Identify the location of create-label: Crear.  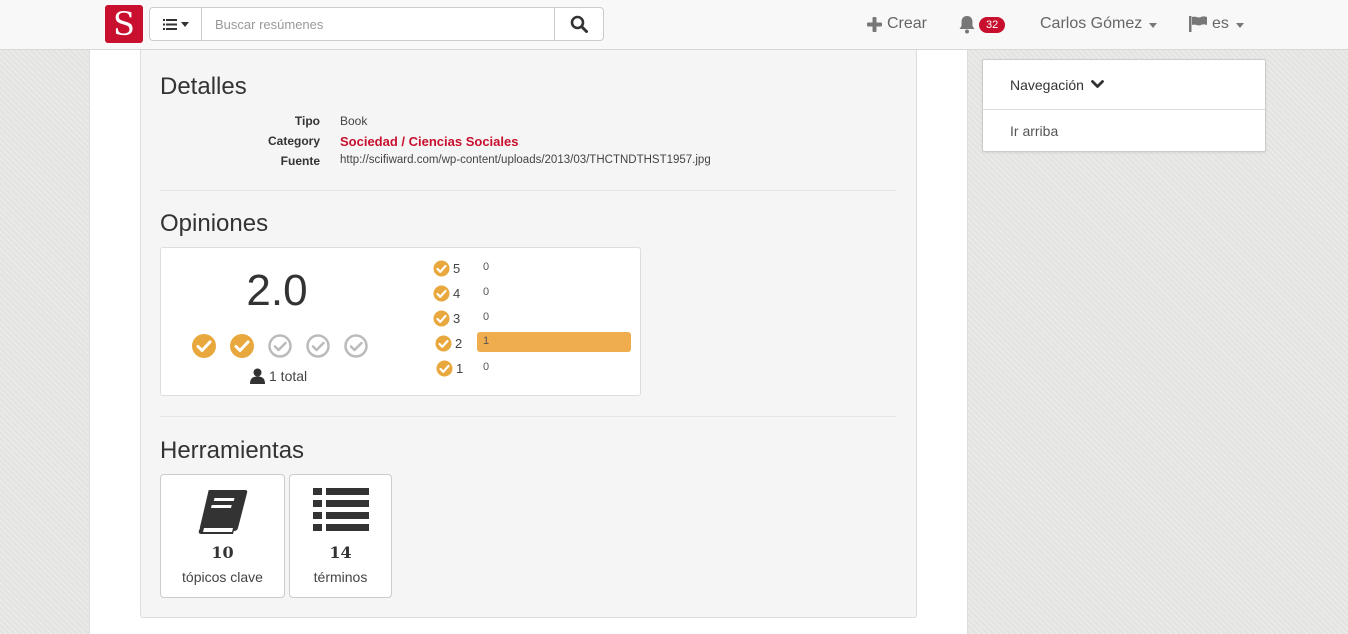
(907, 23).